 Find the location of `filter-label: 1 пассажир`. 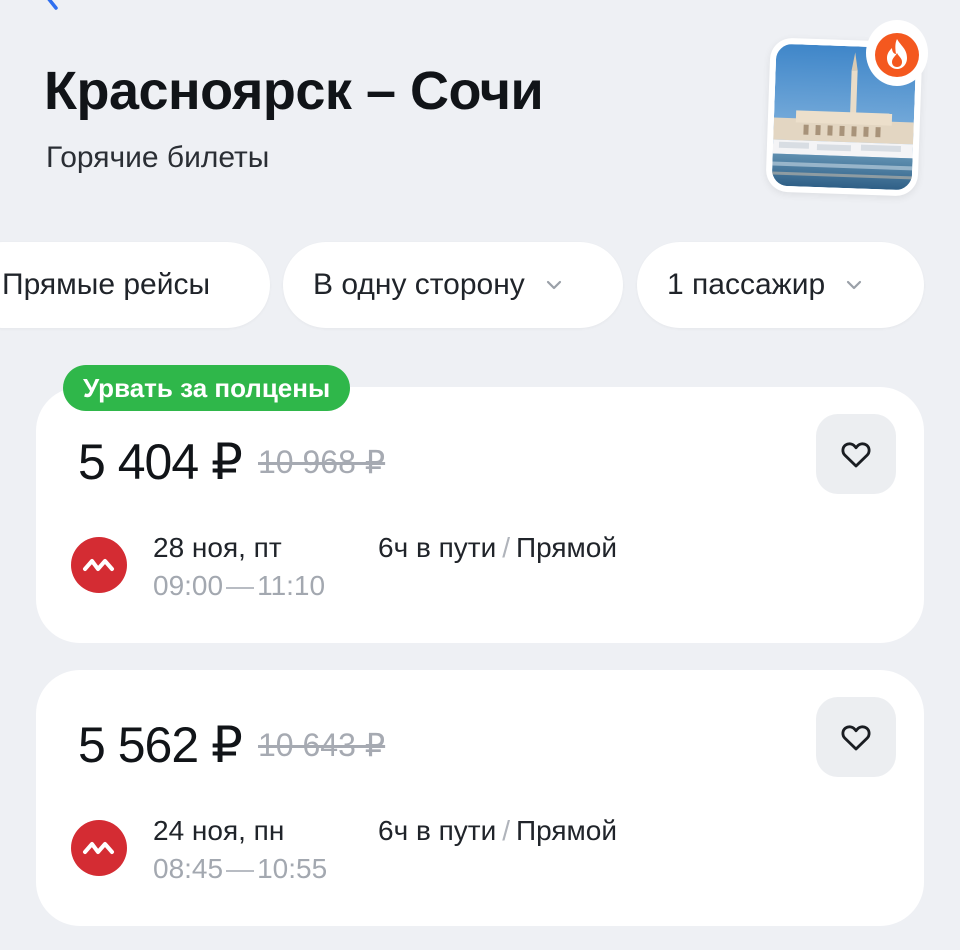

filter-label: 1 пассажир is located at coordinates (746, 284).